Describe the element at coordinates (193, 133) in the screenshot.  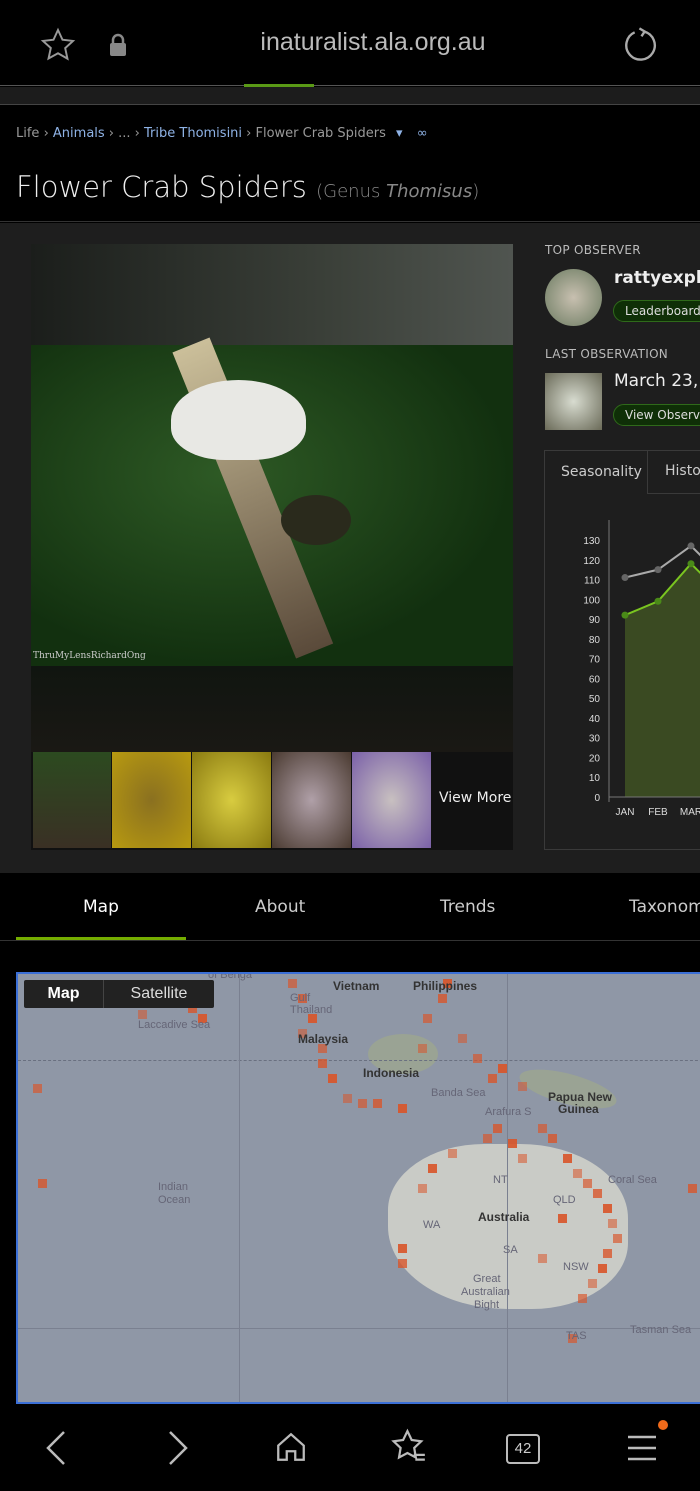
I see `breadcrumb-tribe: Tribe Thomisini` at that location.